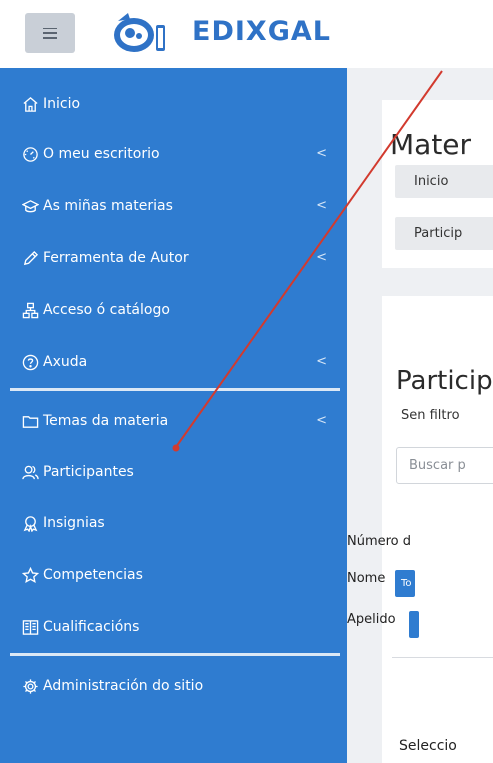 This screenshot has width=493, height=763. Describe the element at coordinates (30, 154) in the screenshot. I see `speedometer-icon` at that location.